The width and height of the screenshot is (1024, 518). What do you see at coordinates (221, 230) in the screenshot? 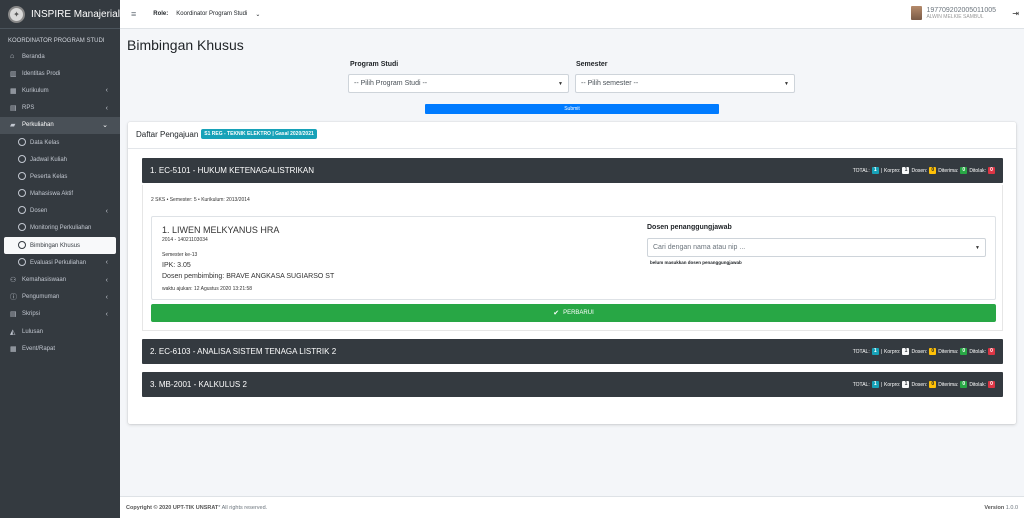
I see `student-name: 1. LIWEN MELKYANUS HRA` at bounding box center [221, 230].